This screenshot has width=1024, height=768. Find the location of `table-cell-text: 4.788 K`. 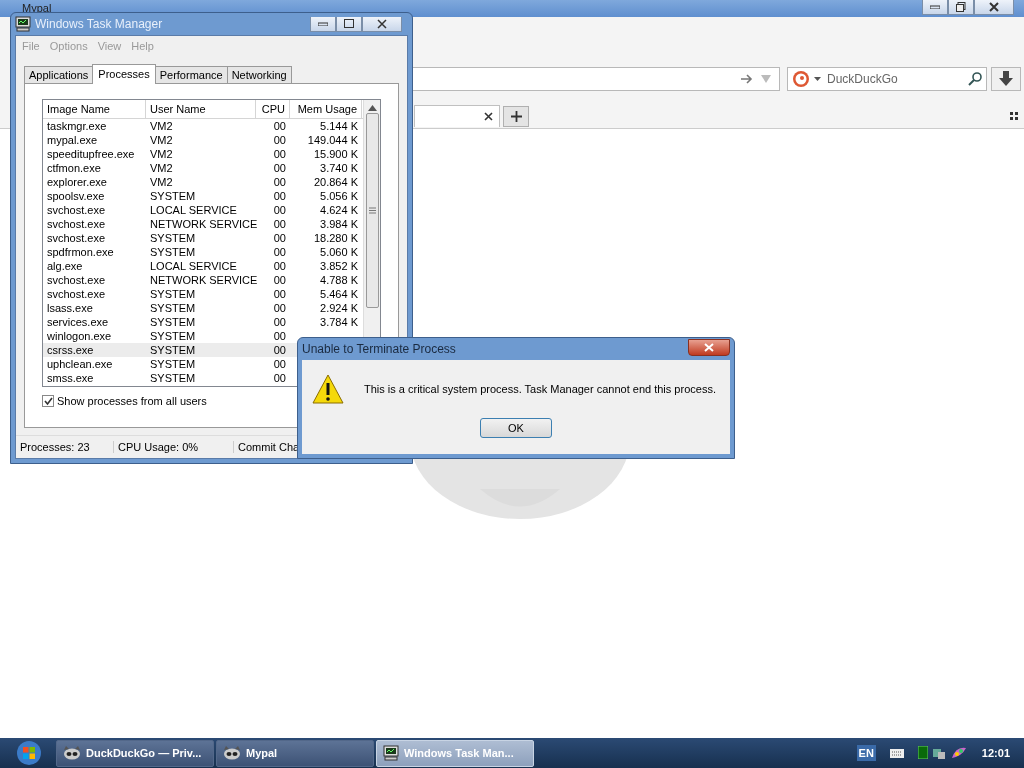

table-cell-text: 4.788 K is located at coordinates (339, 280).